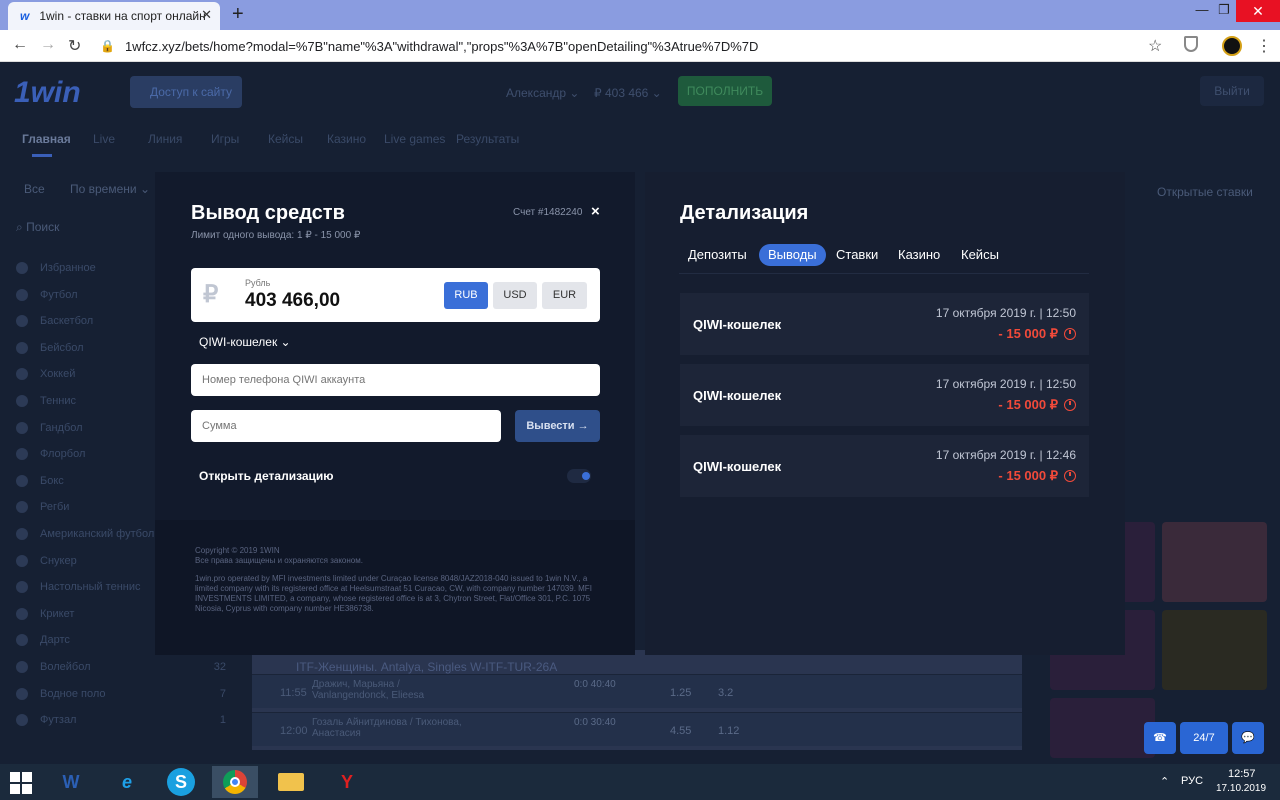 This screenshot has height=800, width=1280. Describe the element at coordinates (1155, 46) in the screenshot. I see `bookmark-star-icon: ☆` at that location.